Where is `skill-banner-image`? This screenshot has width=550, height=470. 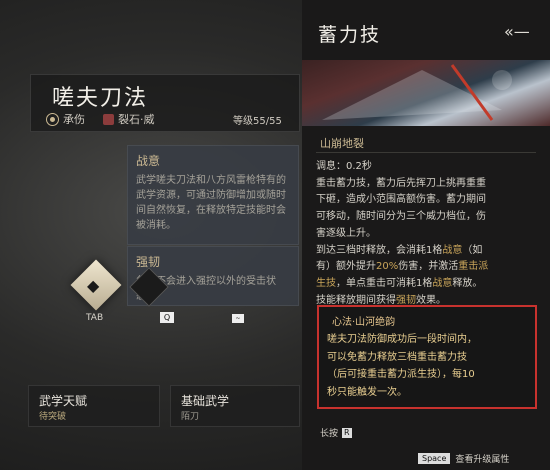
skill-banner-image is located at coordinates (426, 93).